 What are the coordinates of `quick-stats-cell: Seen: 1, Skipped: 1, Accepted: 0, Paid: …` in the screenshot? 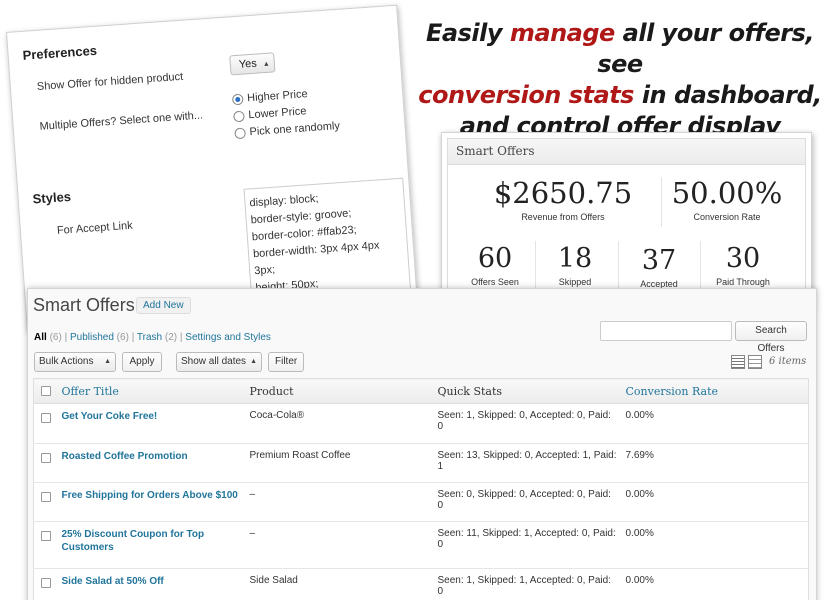 It's located at (527, 584).